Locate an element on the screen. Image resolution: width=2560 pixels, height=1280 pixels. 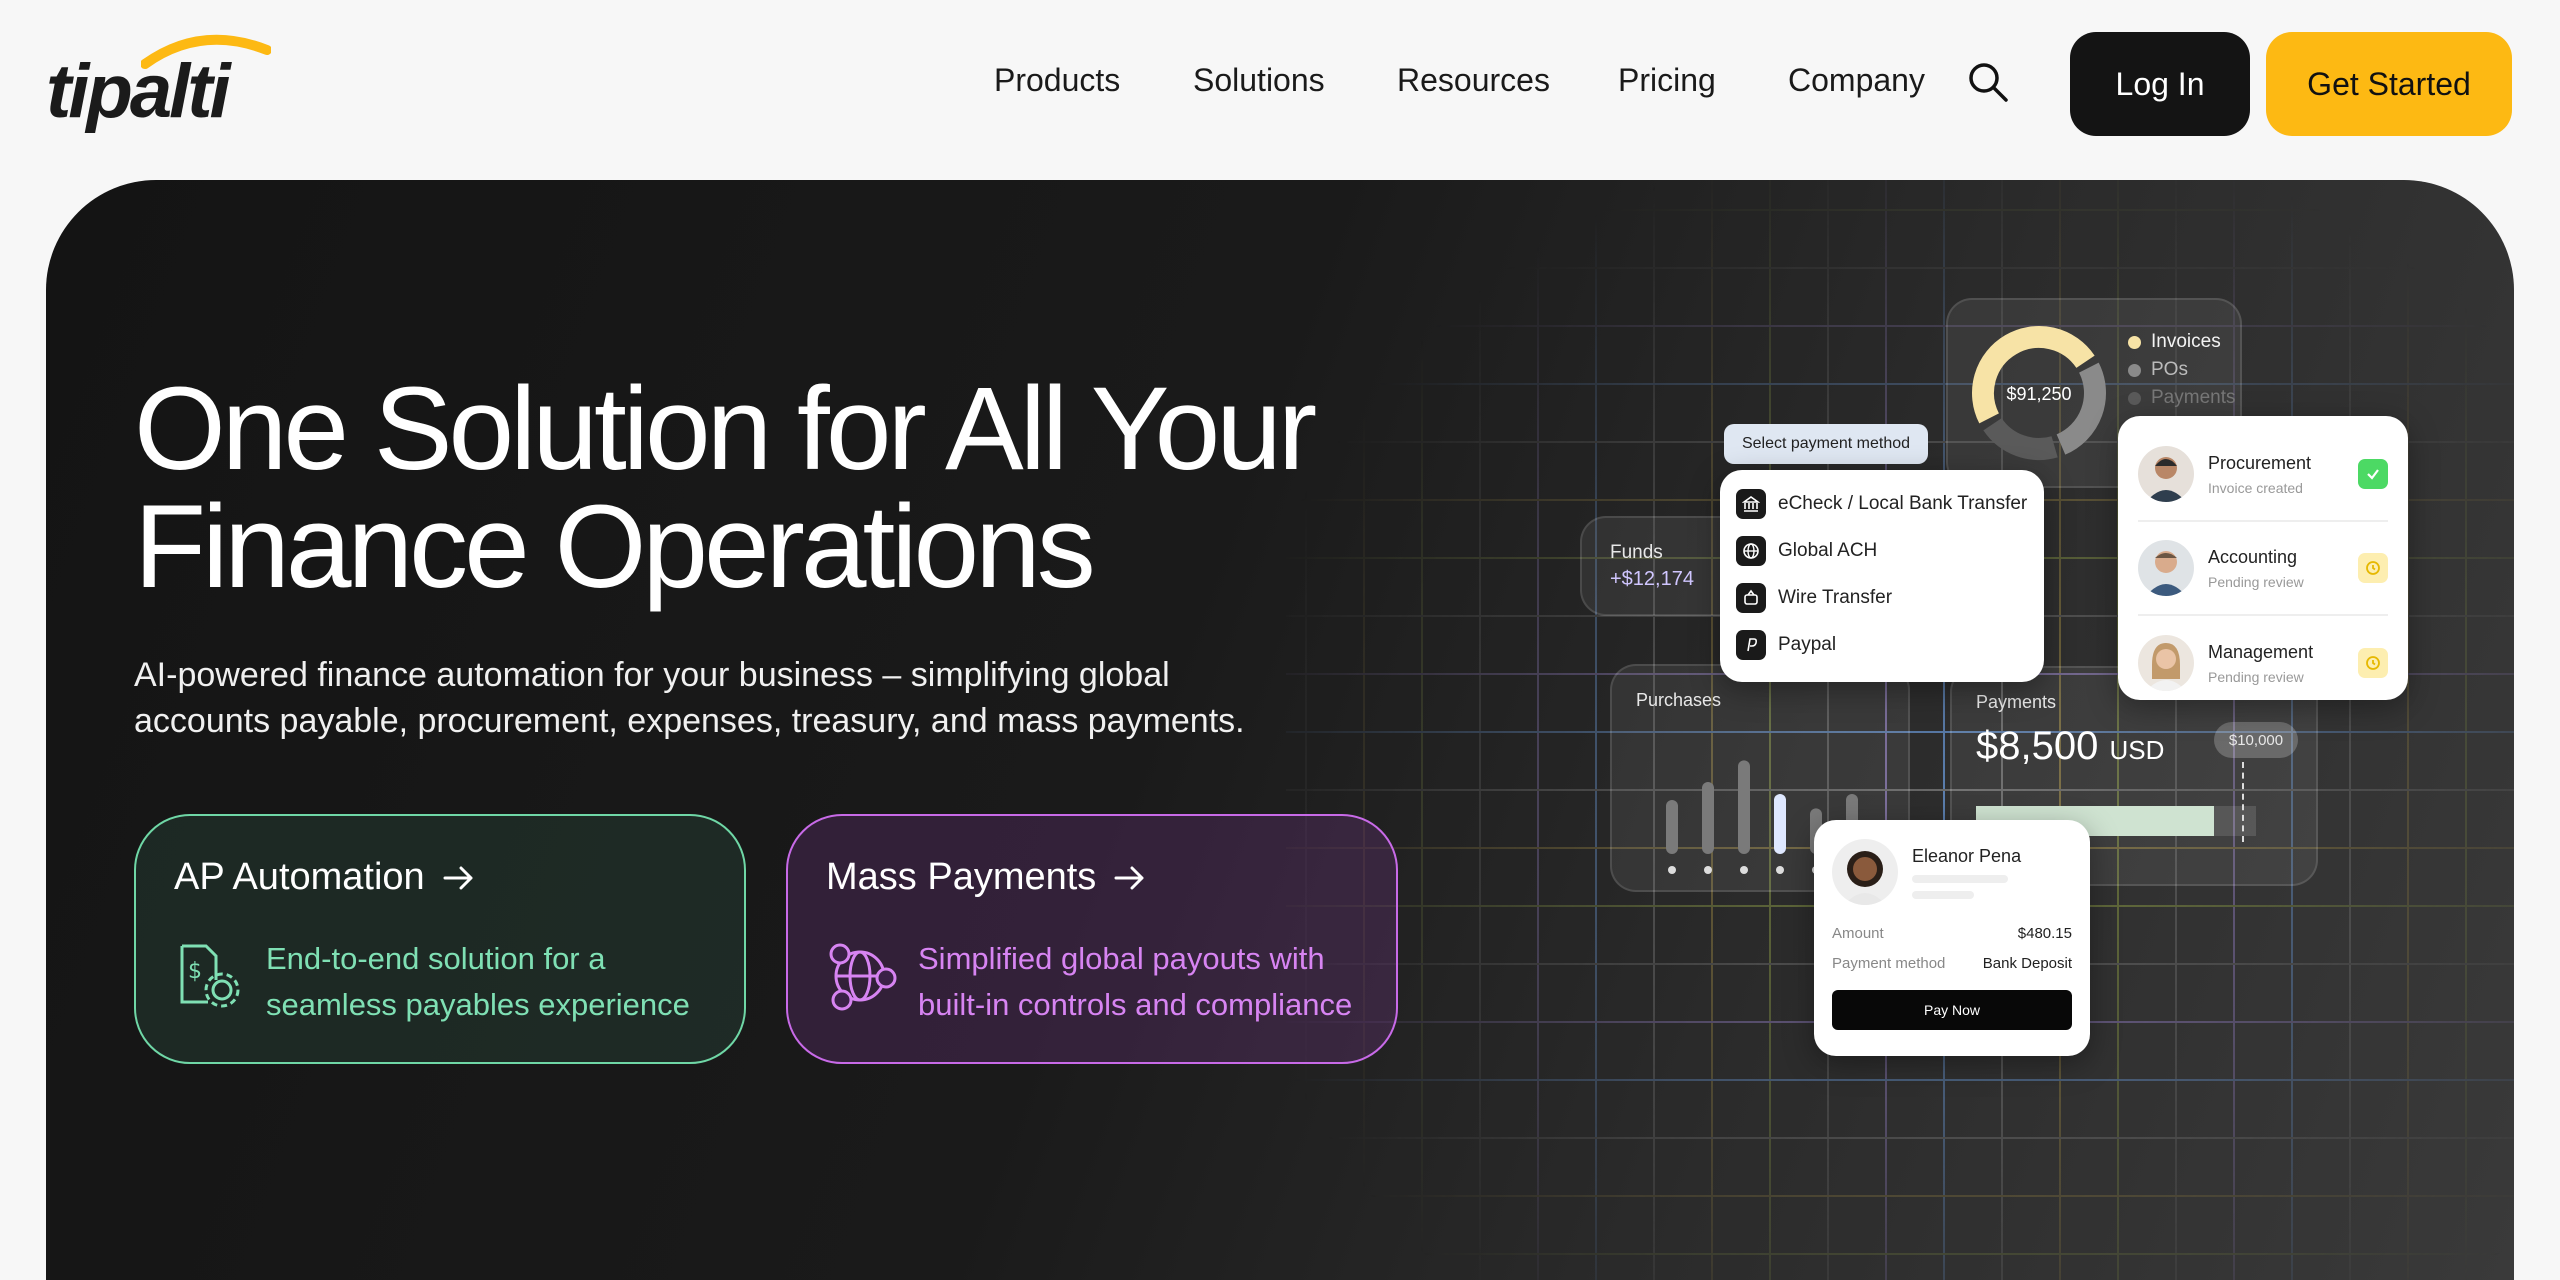
payments-limit-chip: $10,000 is located at coordinates (2256, 740).